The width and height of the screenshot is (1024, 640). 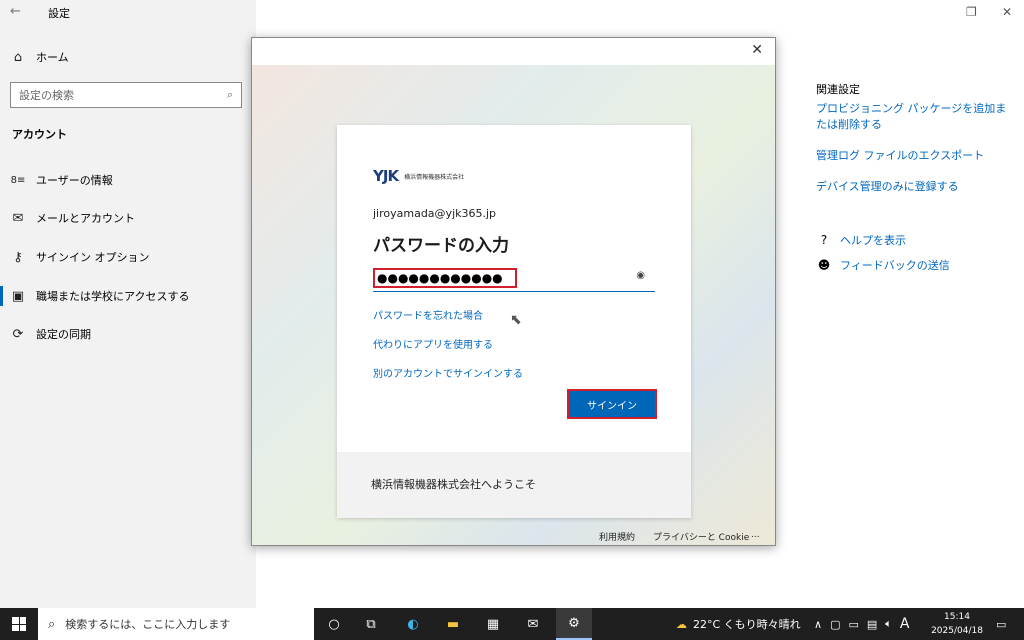 I want to click on company-logo: YJK 横浜情報機器株式会社, so click(x=418, y=176).